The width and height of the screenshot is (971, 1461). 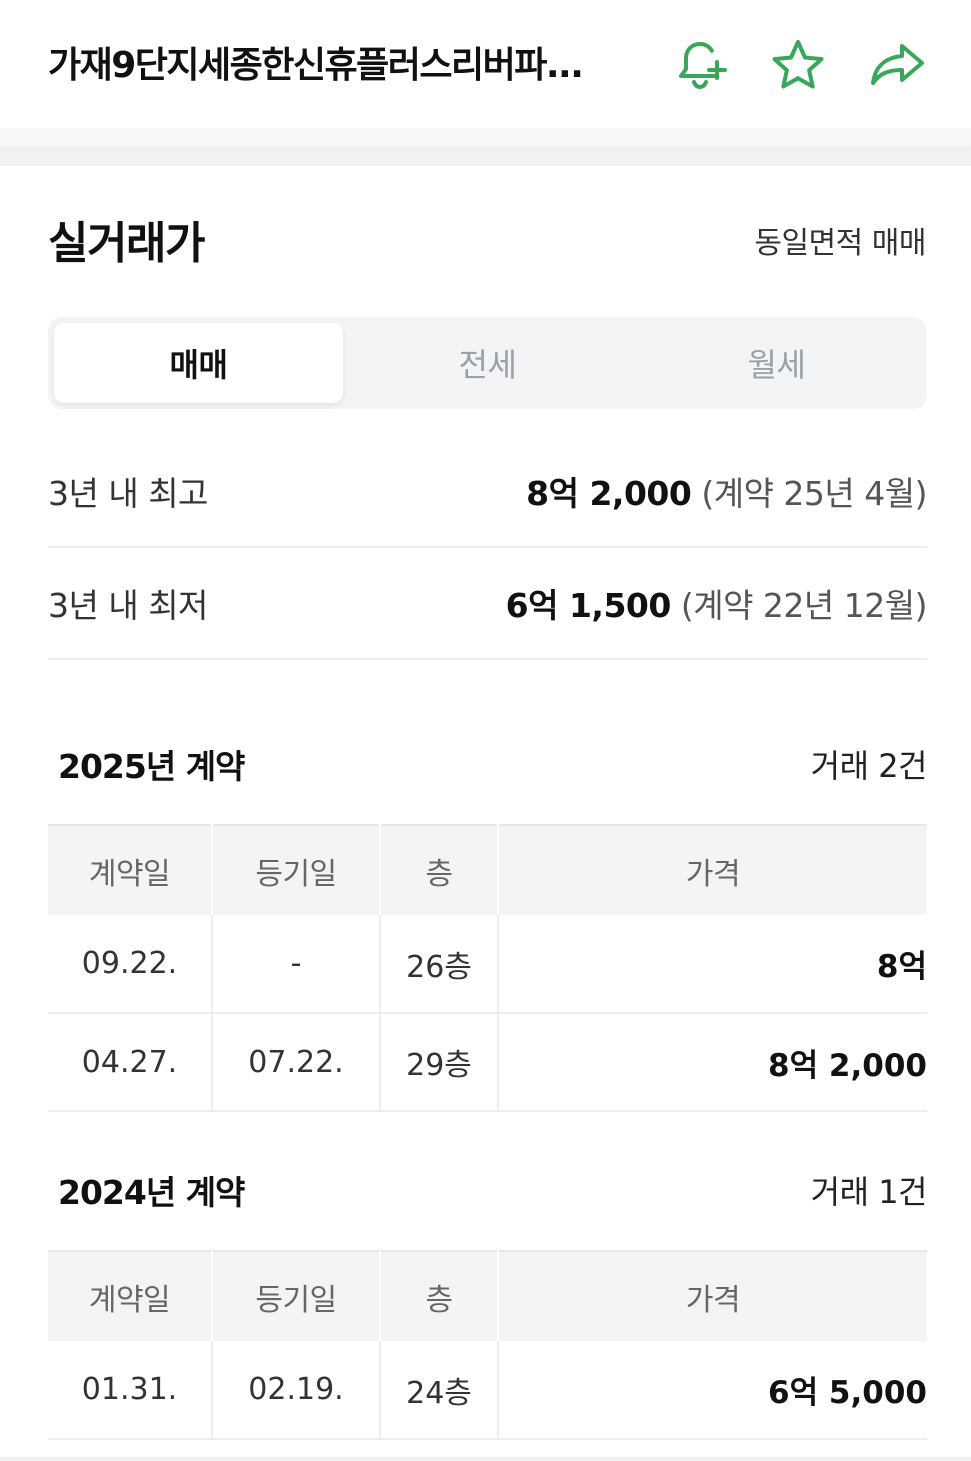 I want to click on deal-table-2024: 계약일 등기일 층 가격 01.31. 02.19. 24층 6억 5,000, so click(x=487, y=1345).